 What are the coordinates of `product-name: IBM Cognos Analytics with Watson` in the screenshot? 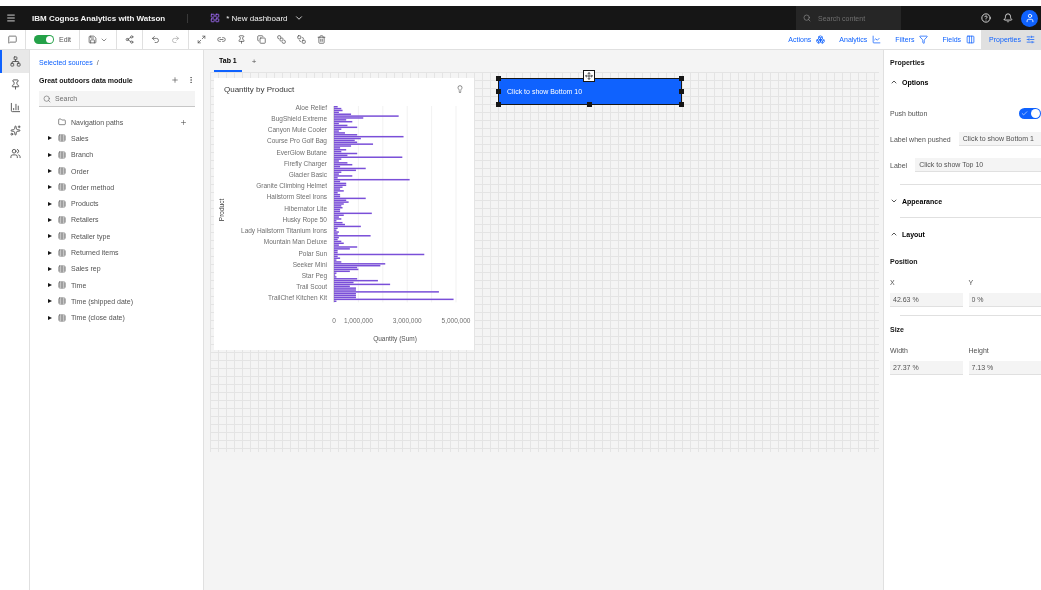 It's located at (110, 18).